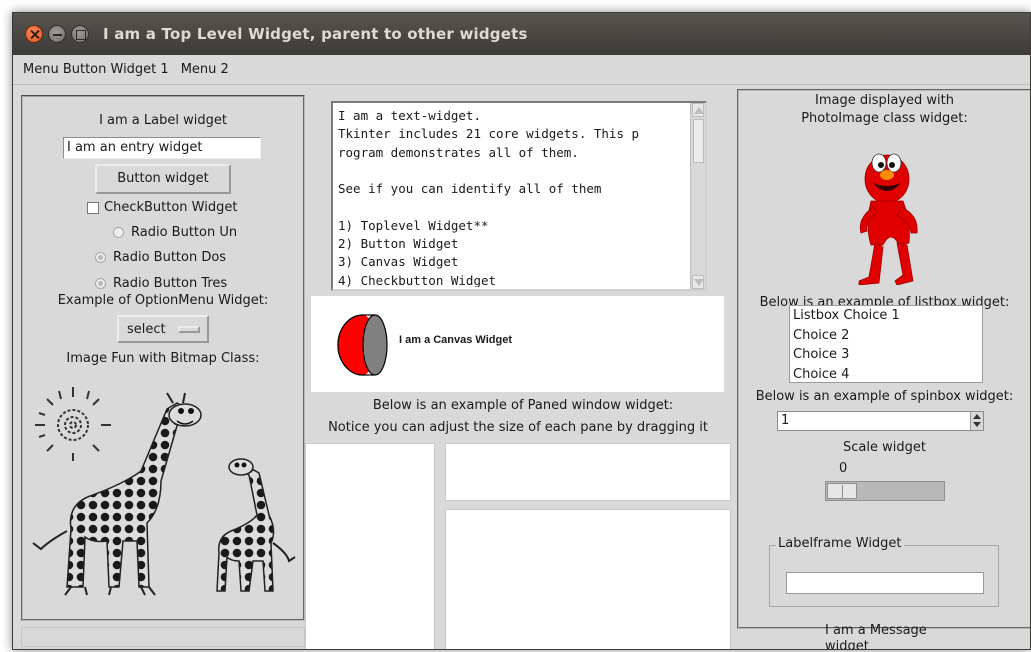 This screenshot has height=652, width=1031. I want to click on giraffe-bitmap-icon, so click(164, 494).